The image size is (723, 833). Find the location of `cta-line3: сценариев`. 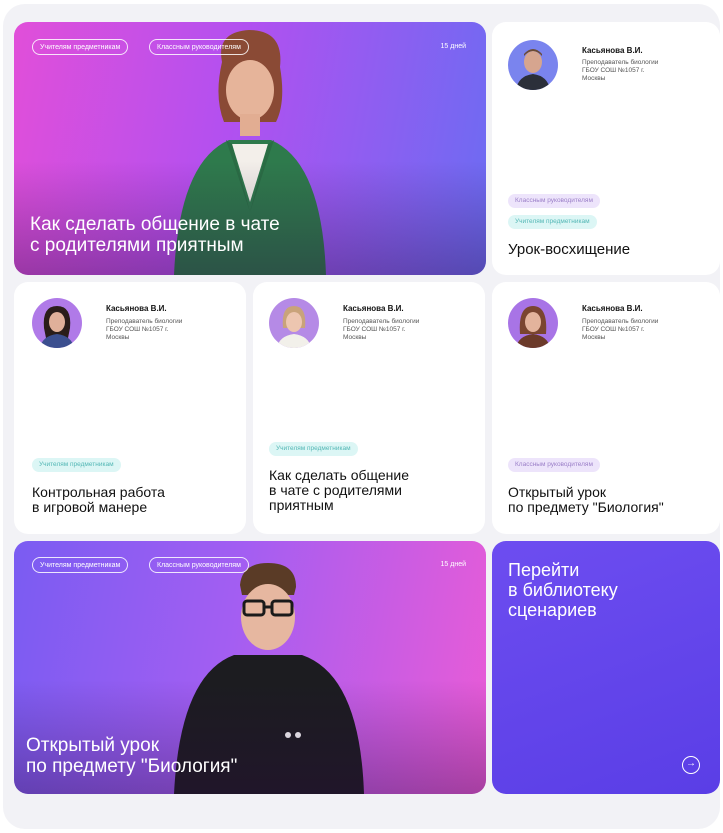

cta-line3: сценариев is located at coordinates (552, 610).